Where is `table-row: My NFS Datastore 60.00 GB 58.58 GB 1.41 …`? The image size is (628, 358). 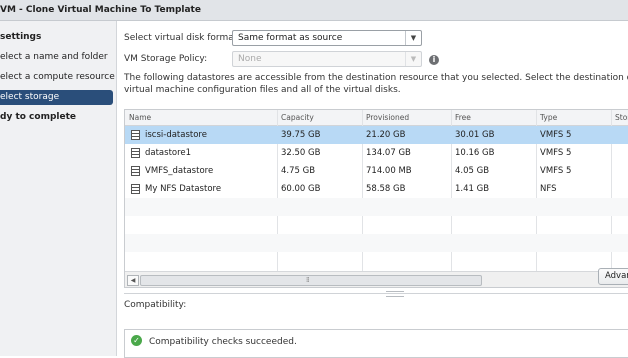
table-row: My NFS Datastore 60.00 GB 58.58 GB 1.41 … is located at coordinates (376, 189).